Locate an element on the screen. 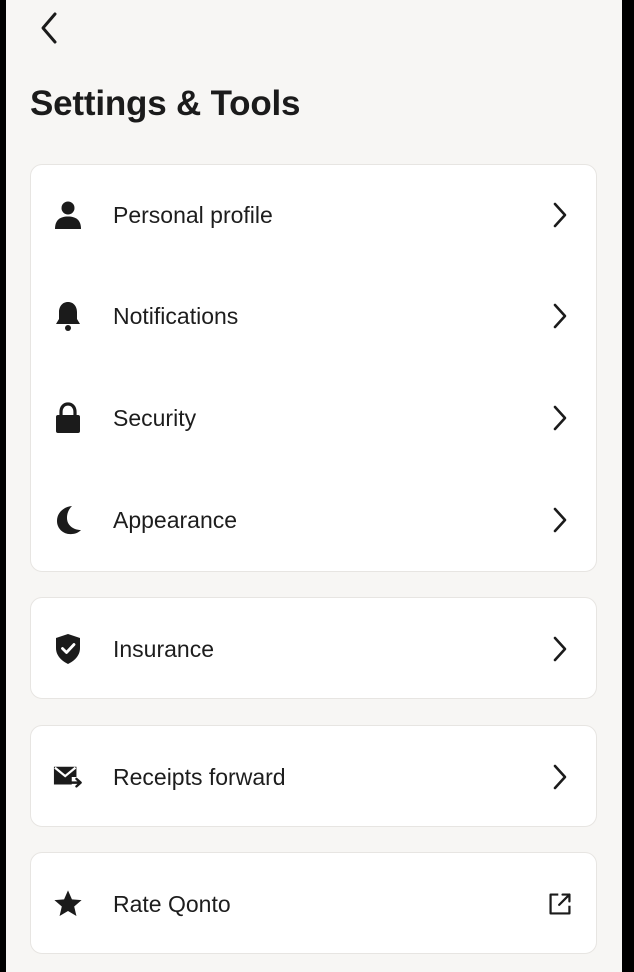 Image resolution: width=634 pixels, height=972 pixels. shield-check-icon is located at coordinates (68, 649).